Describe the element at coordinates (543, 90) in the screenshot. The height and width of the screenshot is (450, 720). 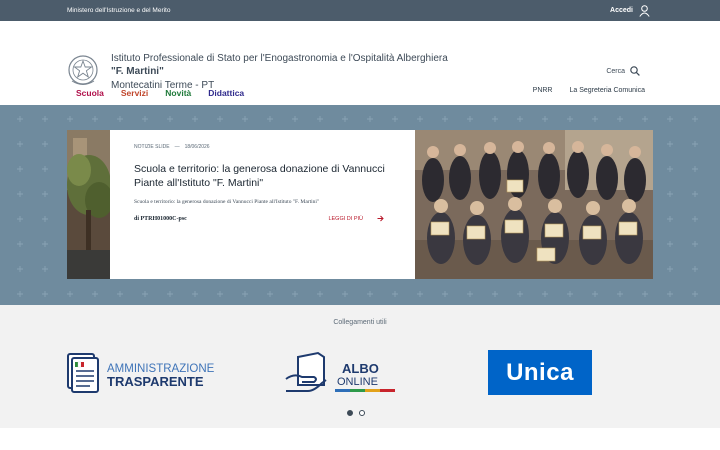
I see `nav-item-pnrr: PNRR` at that location.